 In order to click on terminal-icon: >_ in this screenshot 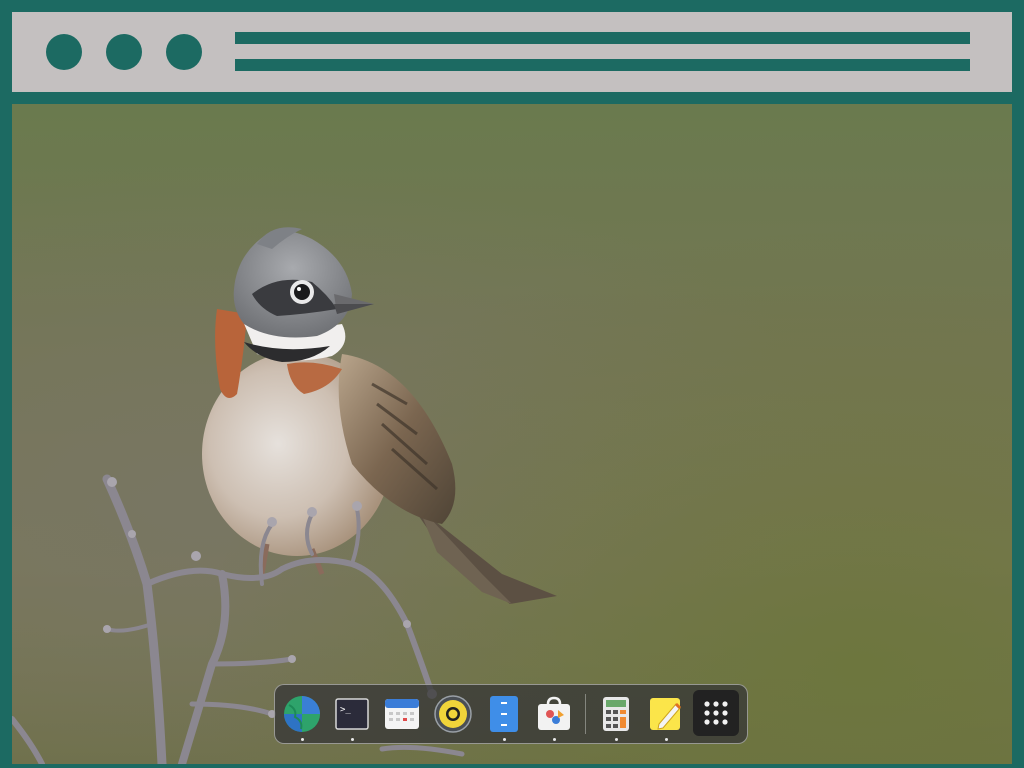, I will do `click(352, 714)`.